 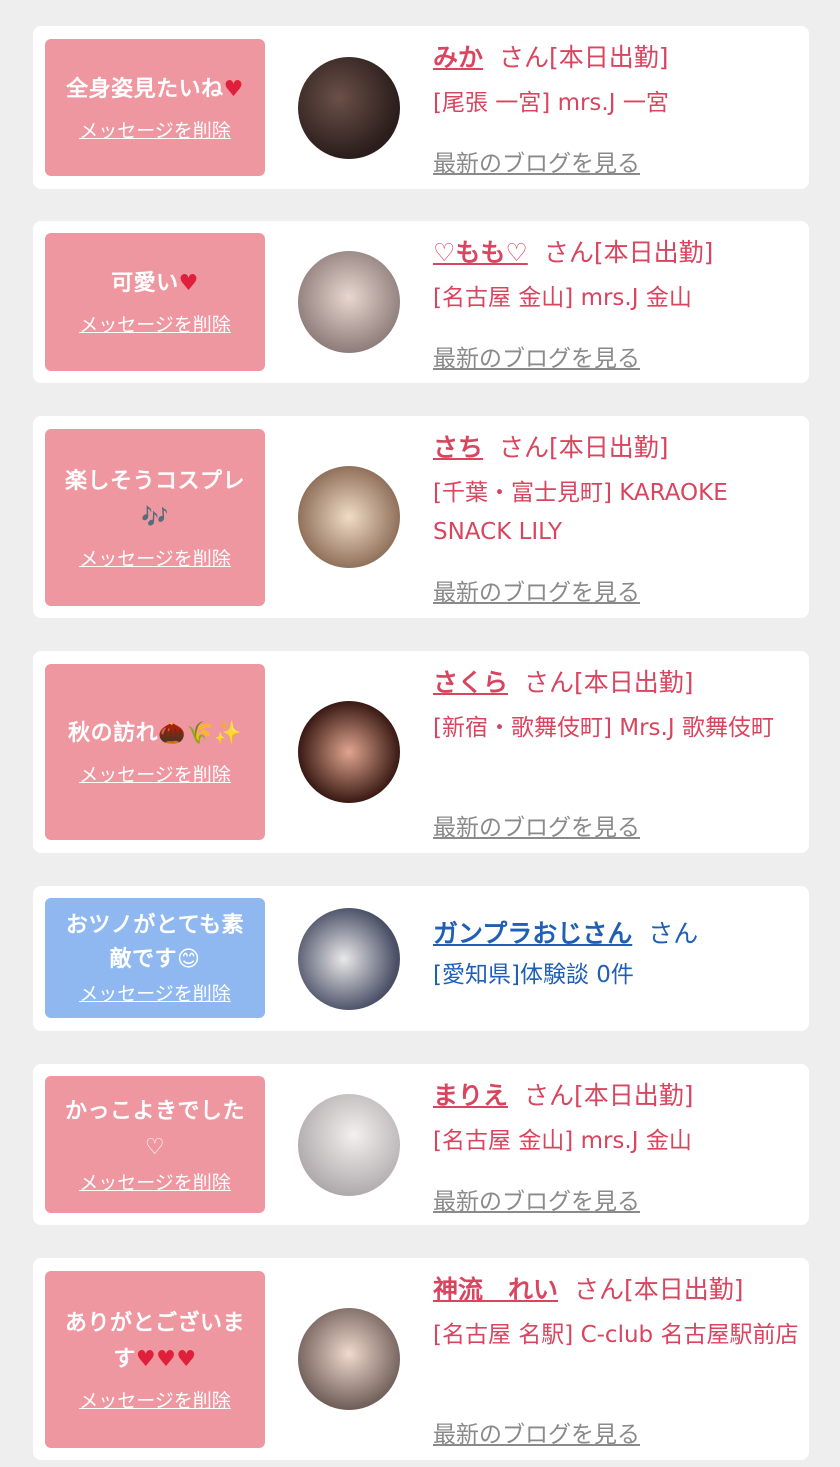 What do you see at coordinates (155, 107) in the screenshot?
I see `message-bubble: 全身姿見たいね♥ メッセージを削除` at bounding box center [155, 107].